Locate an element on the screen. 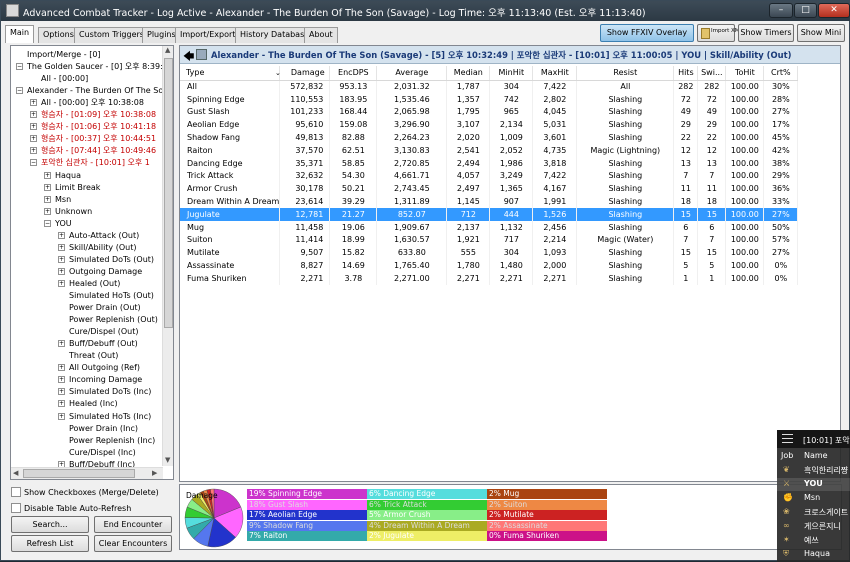  tree-node: Limit Break is located at coordinates (77, 188).